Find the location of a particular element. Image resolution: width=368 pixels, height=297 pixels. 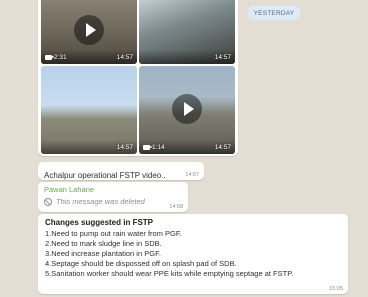

sender-name: Pawan Lahane is located at coordinates (113, 189).